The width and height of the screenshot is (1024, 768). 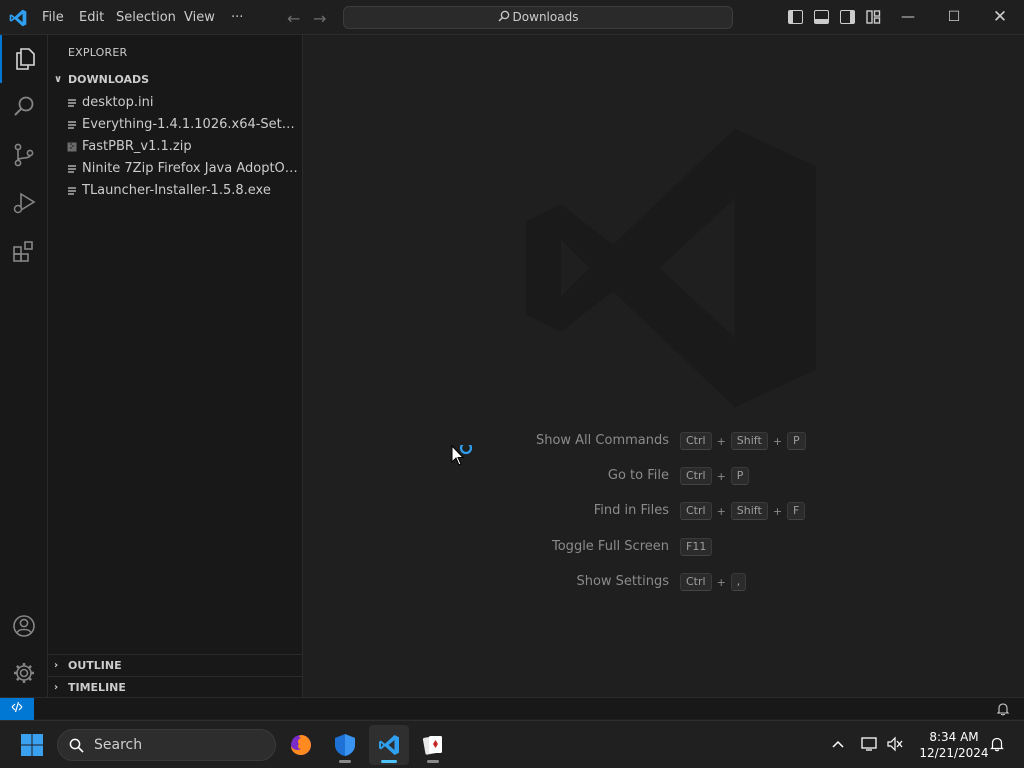 I want to click on shortcut-toggle-full-screen: Toggle Full Screen F11, so click(x=664, y=547).